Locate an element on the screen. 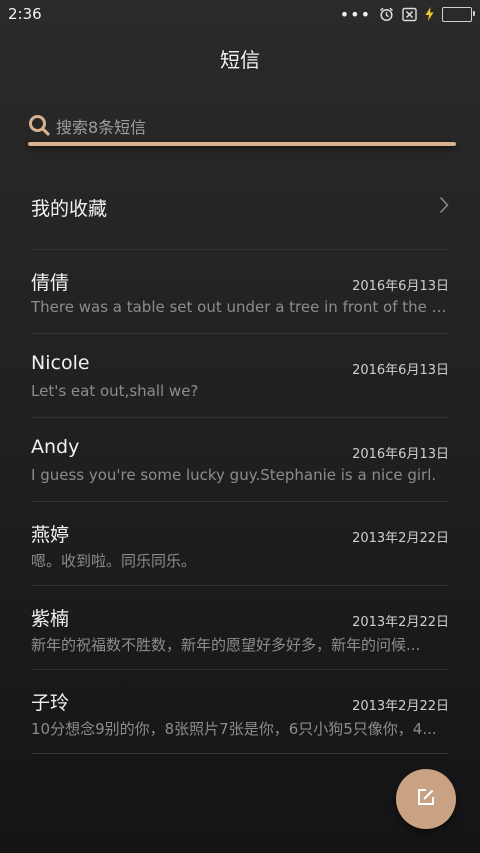 The image size is (480, 853). contact-name: 倩倩 is located at coordinates (50, 283).